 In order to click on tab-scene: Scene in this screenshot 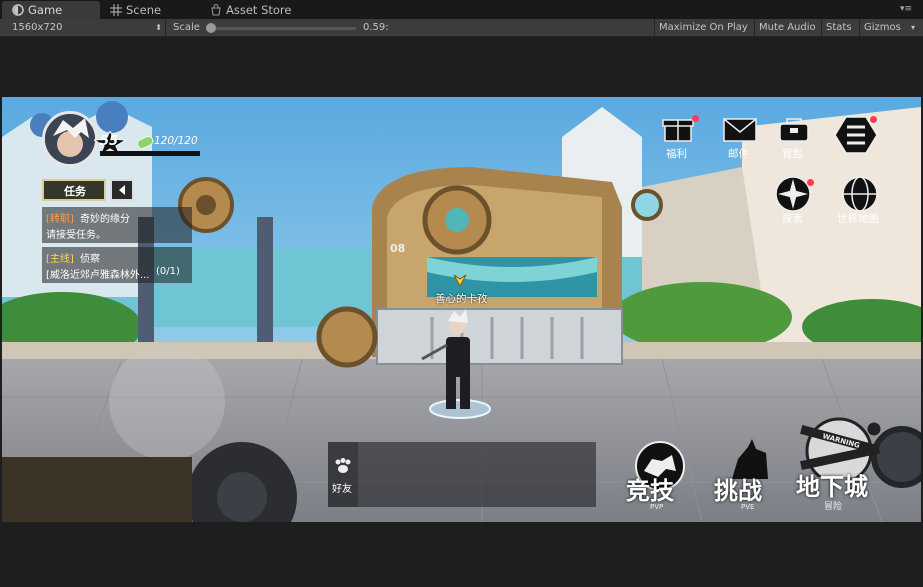, I will do `click(150, 10)`.